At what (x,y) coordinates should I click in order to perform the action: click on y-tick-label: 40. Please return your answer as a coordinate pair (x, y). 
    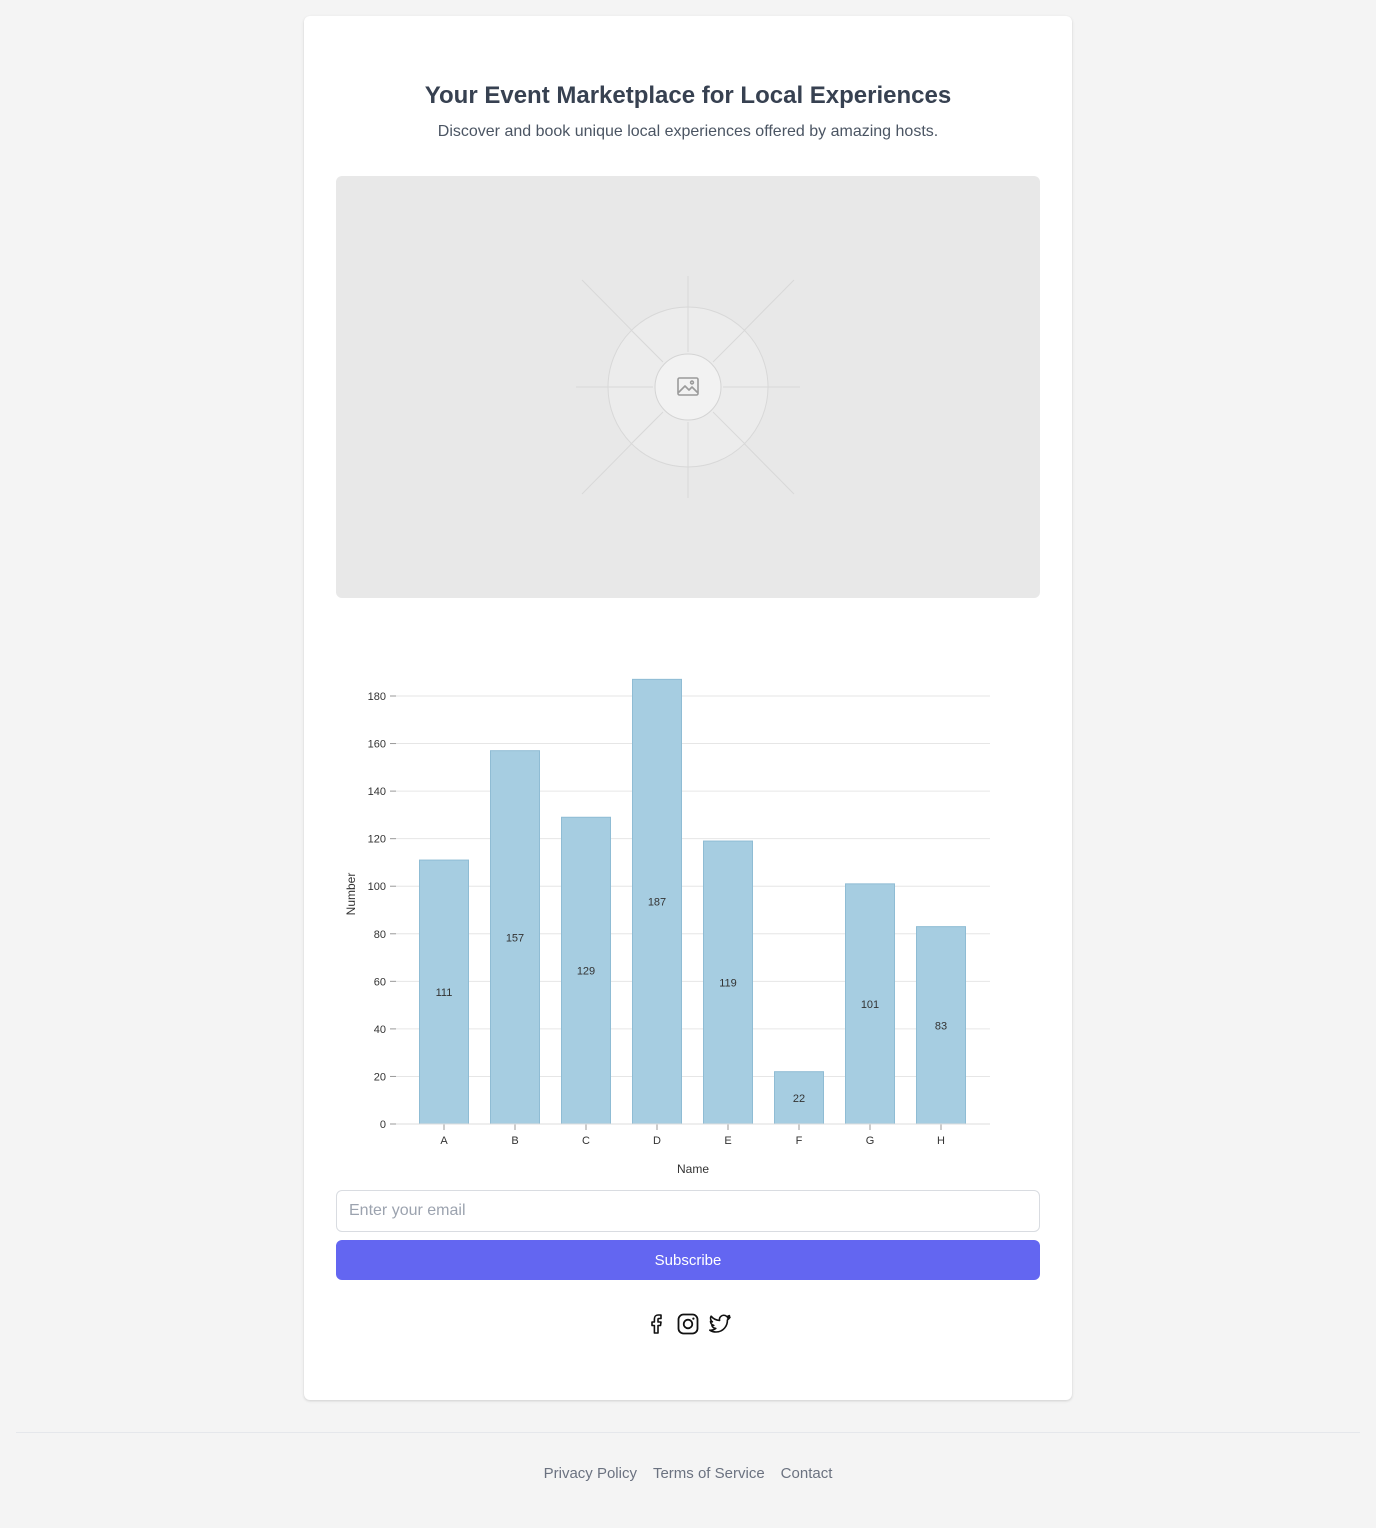
    Looking at the image, I should click on (380, 1030).